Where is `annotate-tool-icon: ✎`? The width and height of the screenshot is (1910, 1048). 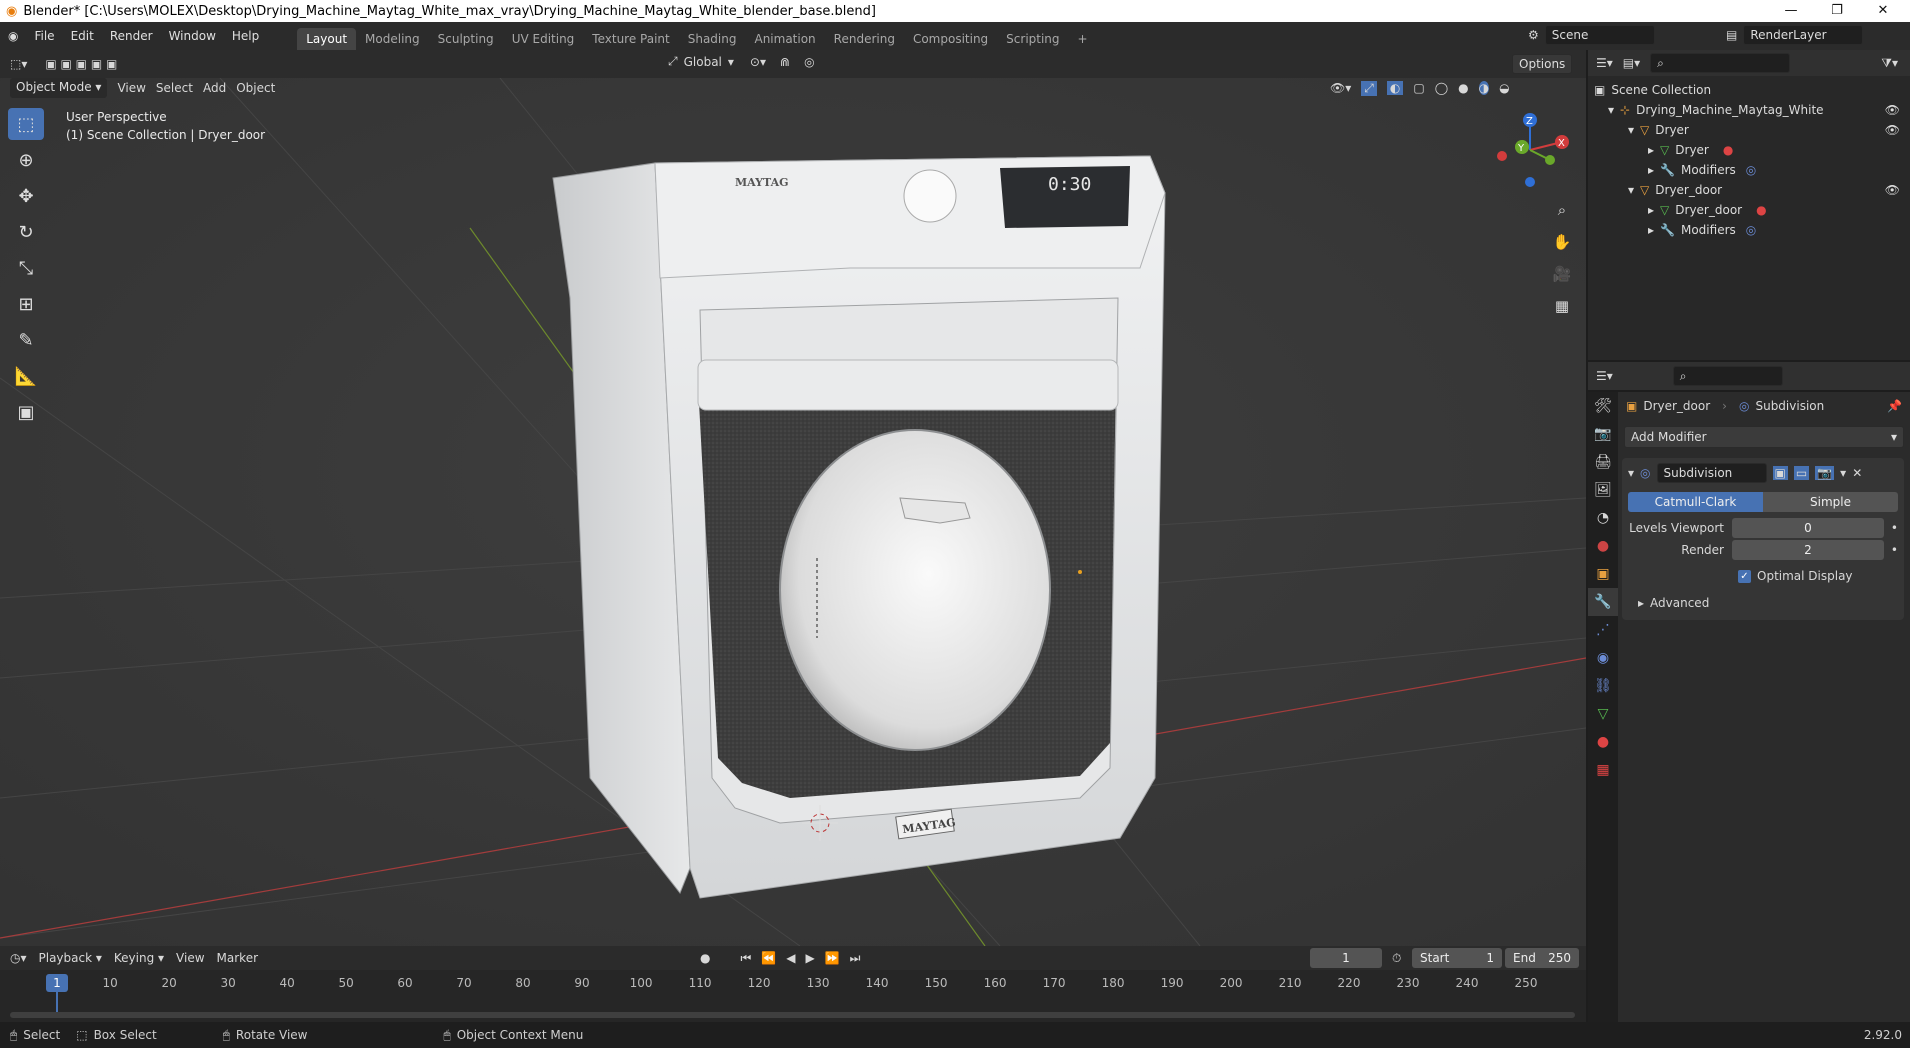 annotate-tool-icon: ✎ is located at coordinates (26, 340).